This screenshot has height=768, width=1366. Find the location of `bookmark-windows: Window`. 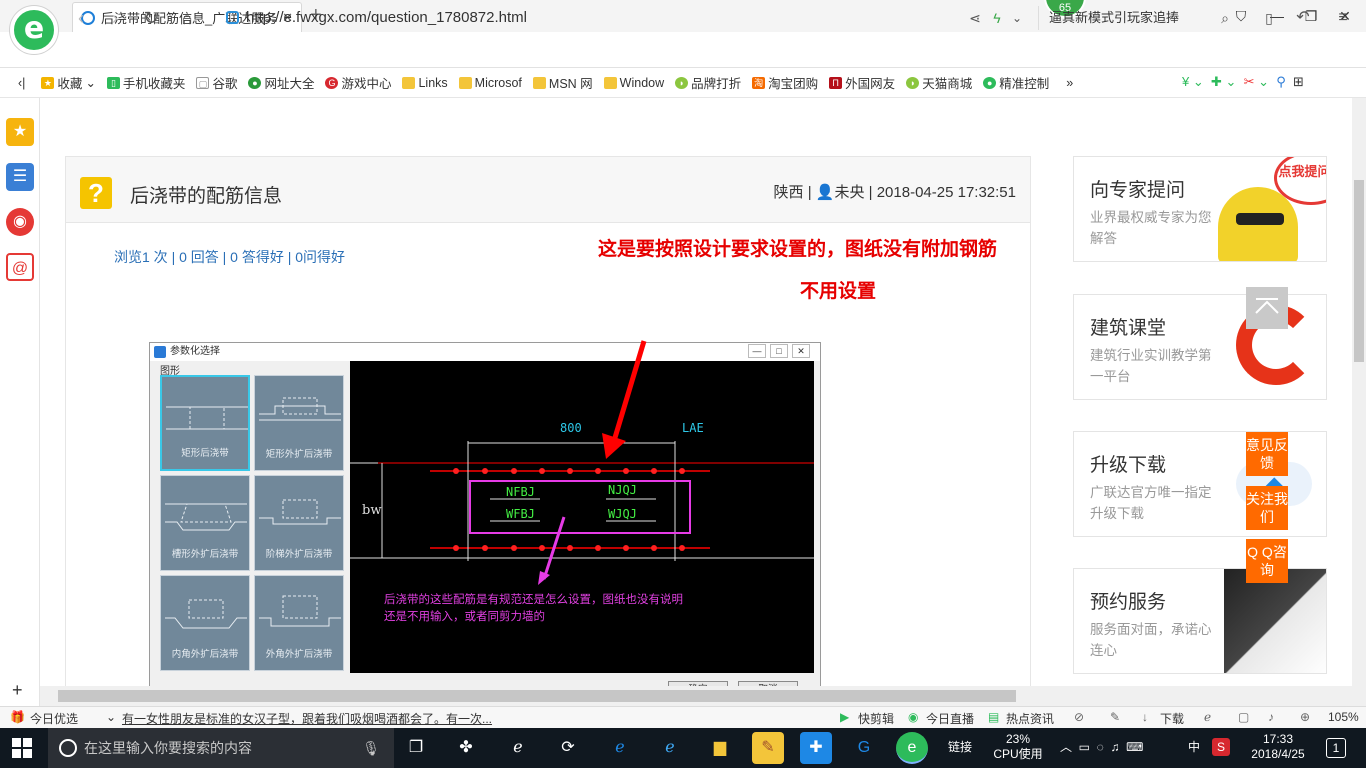

bookmark-windows: Window is located at coordinates (633, 83).